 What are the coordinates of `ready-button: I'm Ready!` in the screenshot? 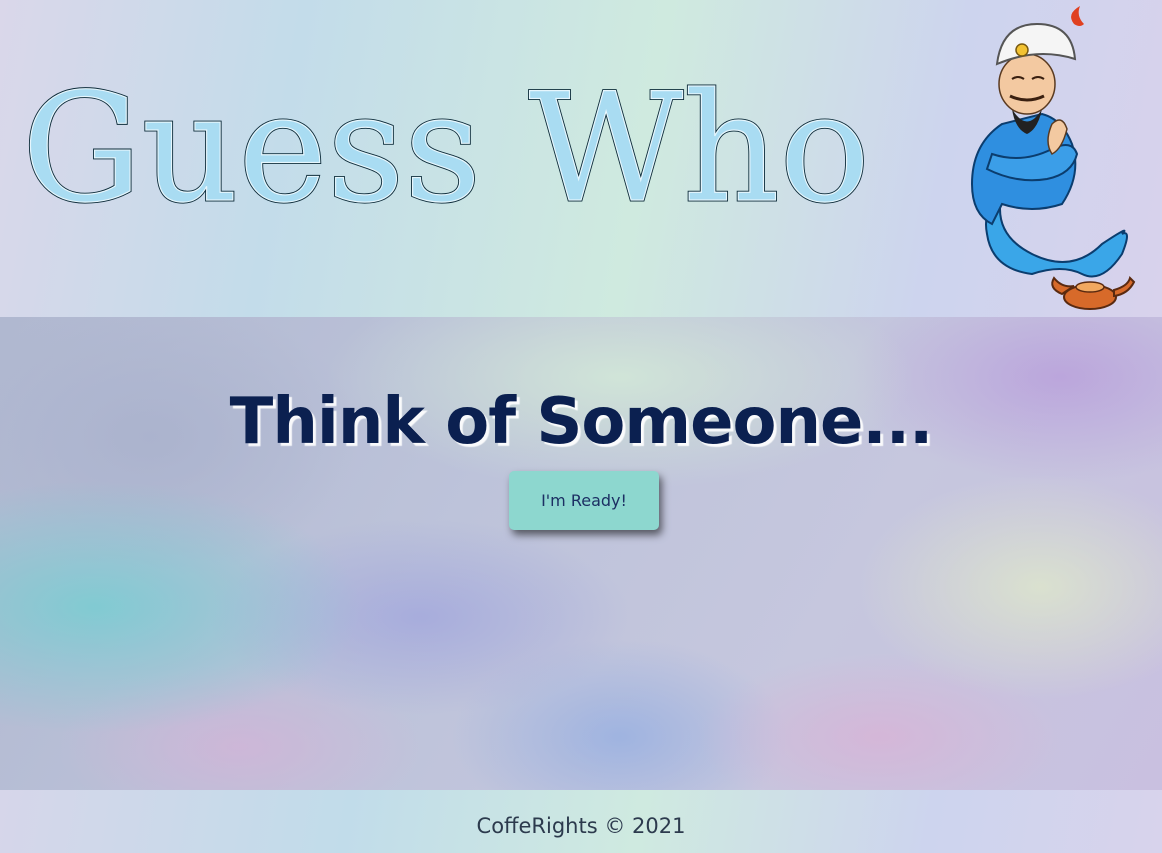 It's located at (584, 500).